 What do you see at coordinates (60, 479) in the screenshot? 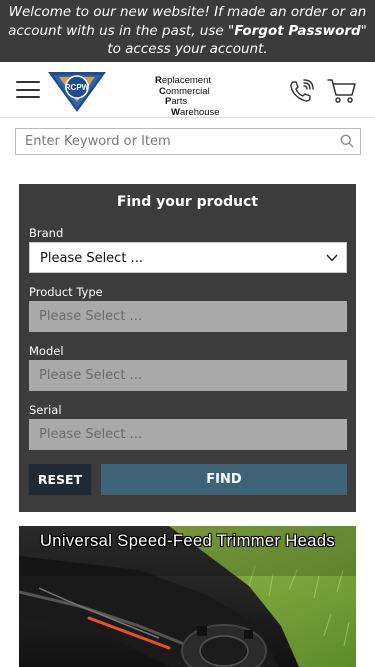
I see `reset-button: RESET` at bounding box center [60, 479].